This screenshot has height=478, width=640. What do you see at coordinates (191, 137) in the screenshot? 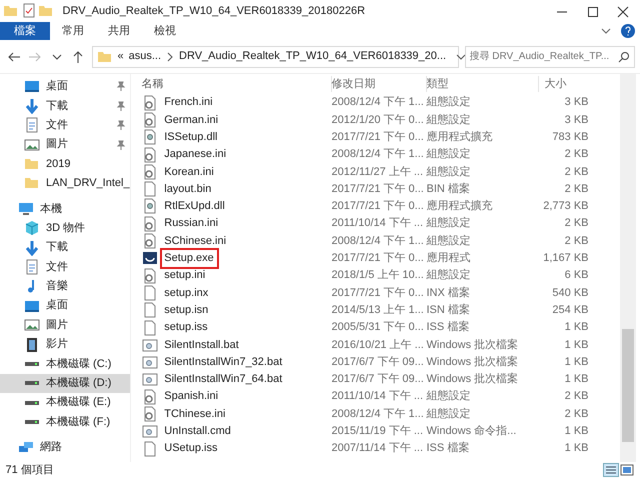
I see `file-name: ISSetup.dll` at bounding box center [191, 137].